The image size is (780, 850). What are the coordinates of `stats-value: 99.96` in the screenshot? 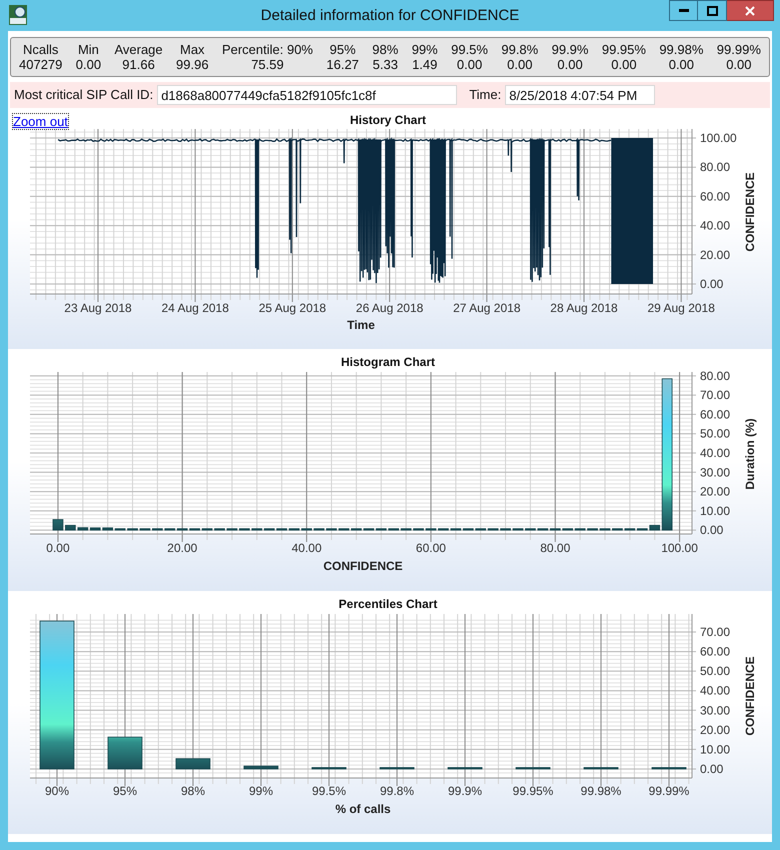 It's located at (192, 64).